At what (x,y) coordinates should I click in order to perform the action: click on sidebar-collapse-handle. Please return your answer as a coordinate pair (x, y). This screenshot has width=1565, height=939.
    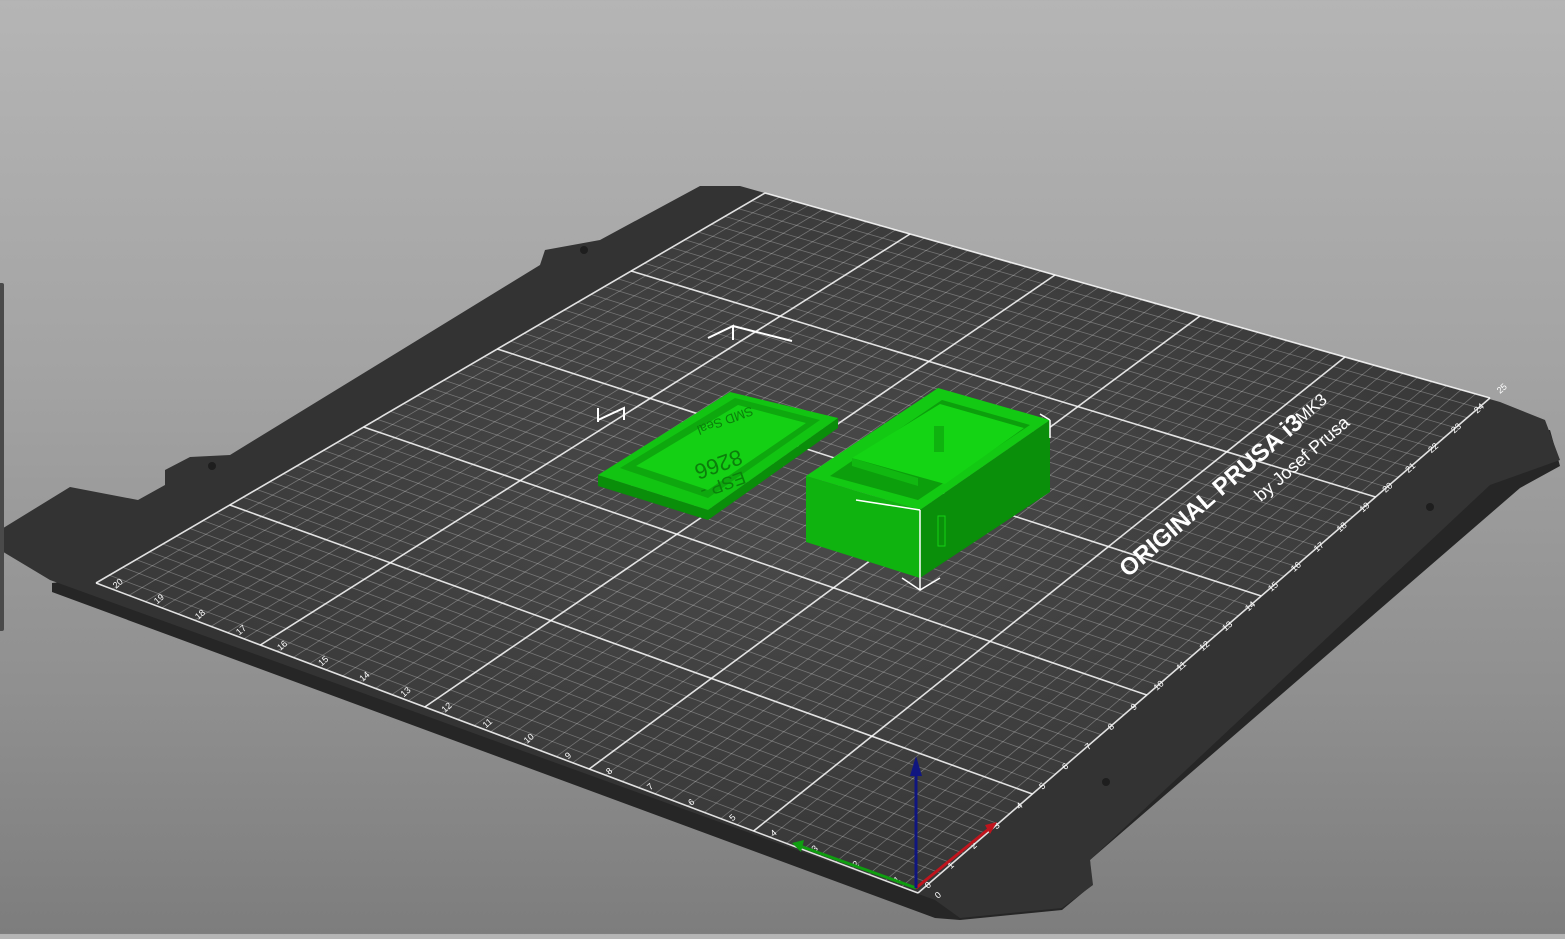
    Looking at the image, I should click on (2, 457).